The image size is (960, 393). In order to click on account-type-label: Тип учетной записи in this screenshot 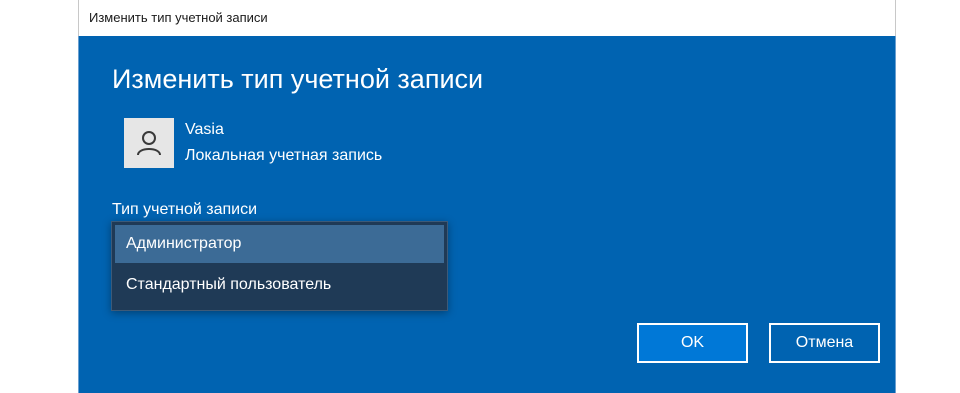, I will do `click(185, 209)`.